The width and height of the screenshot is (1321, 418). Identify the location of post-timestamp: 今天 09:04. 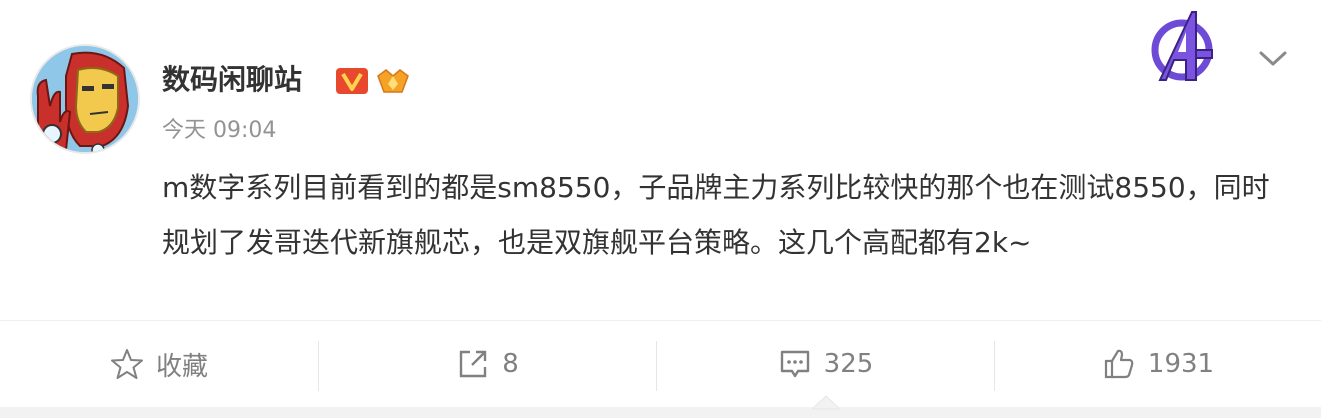
(219, 131).